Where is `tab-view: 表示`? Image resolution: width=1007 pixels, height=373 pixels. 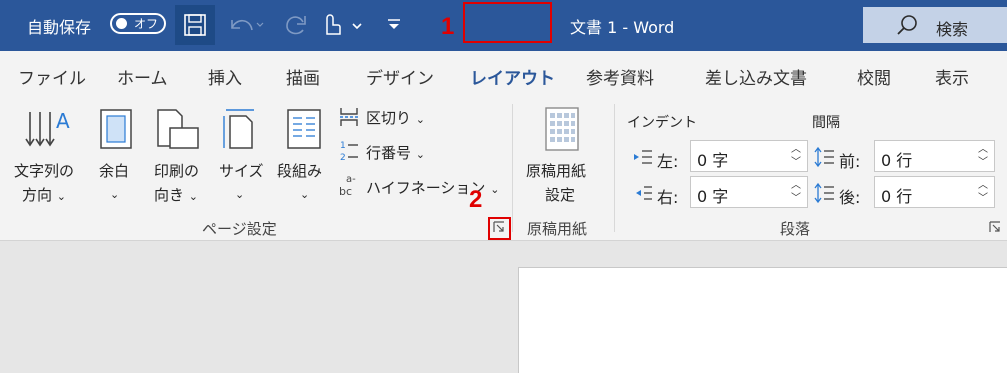 tab-view: 表示 is located at coordinates (952, 76).